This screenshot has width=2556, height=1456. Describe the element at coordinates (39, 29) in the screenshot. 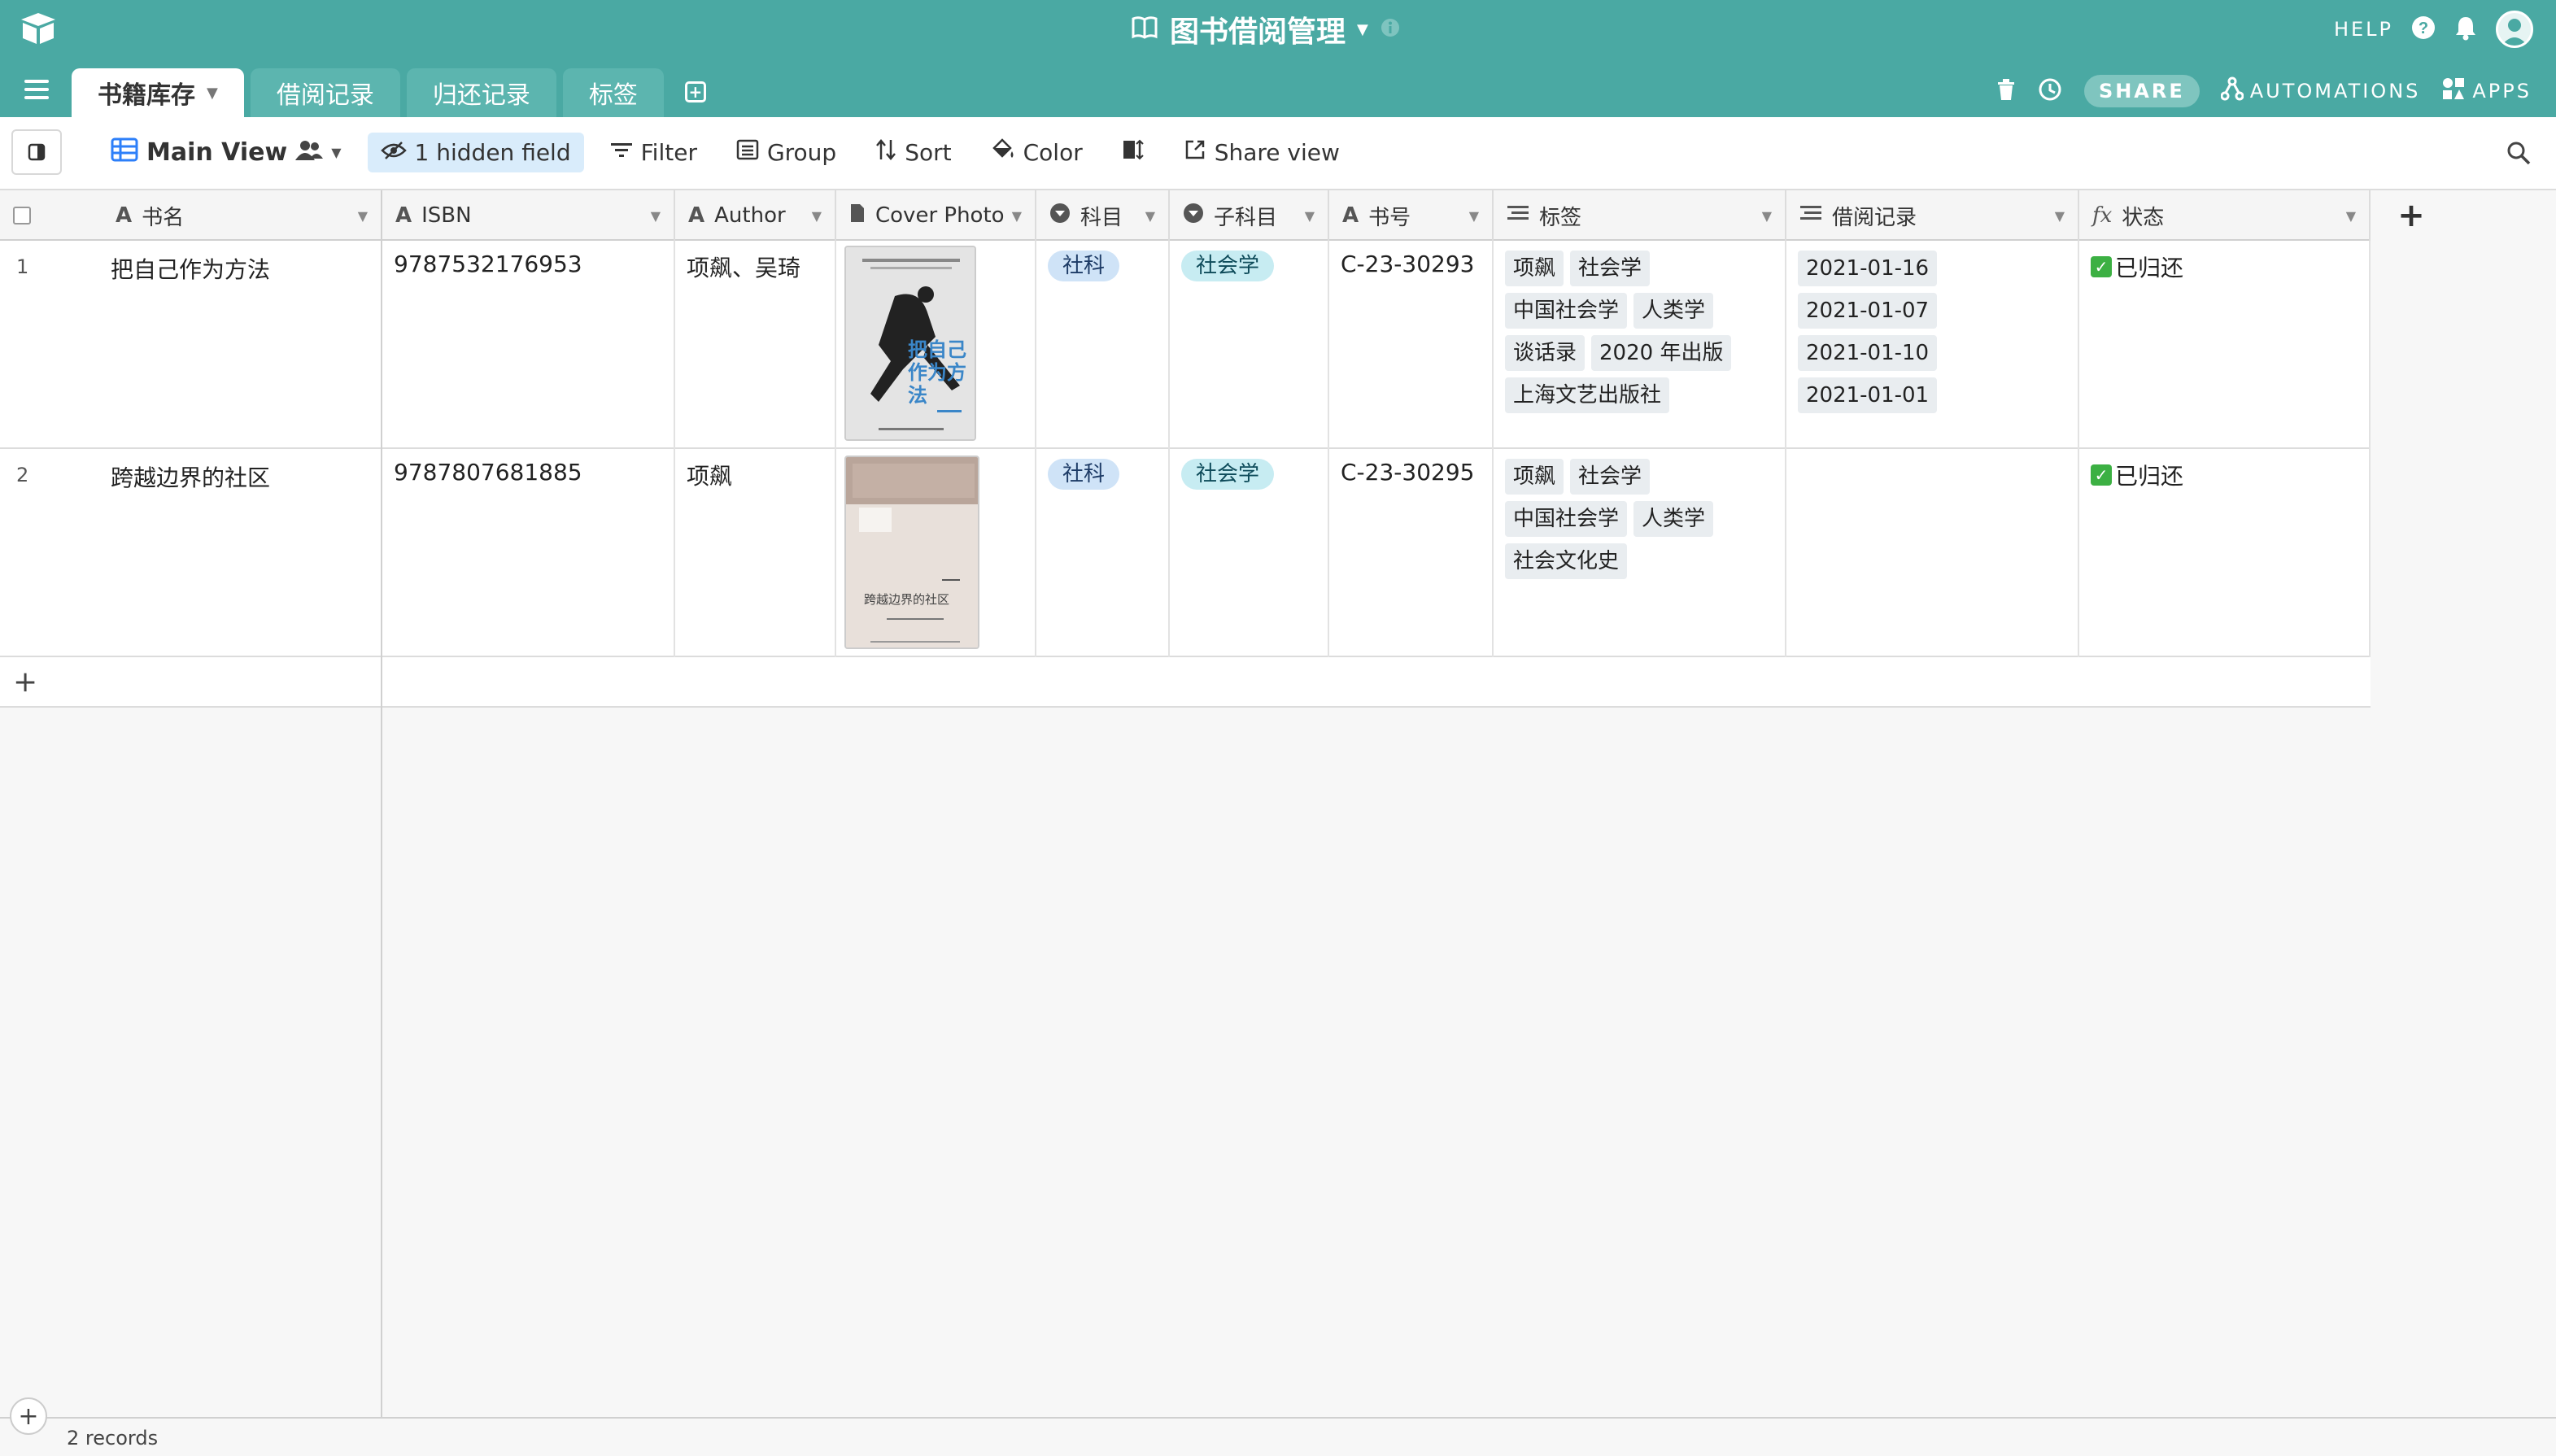

I see `app-logo-icon` at that location.